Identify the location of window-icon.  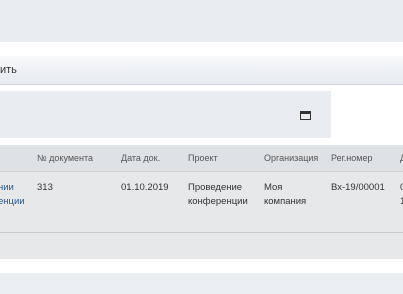
(305, 115).